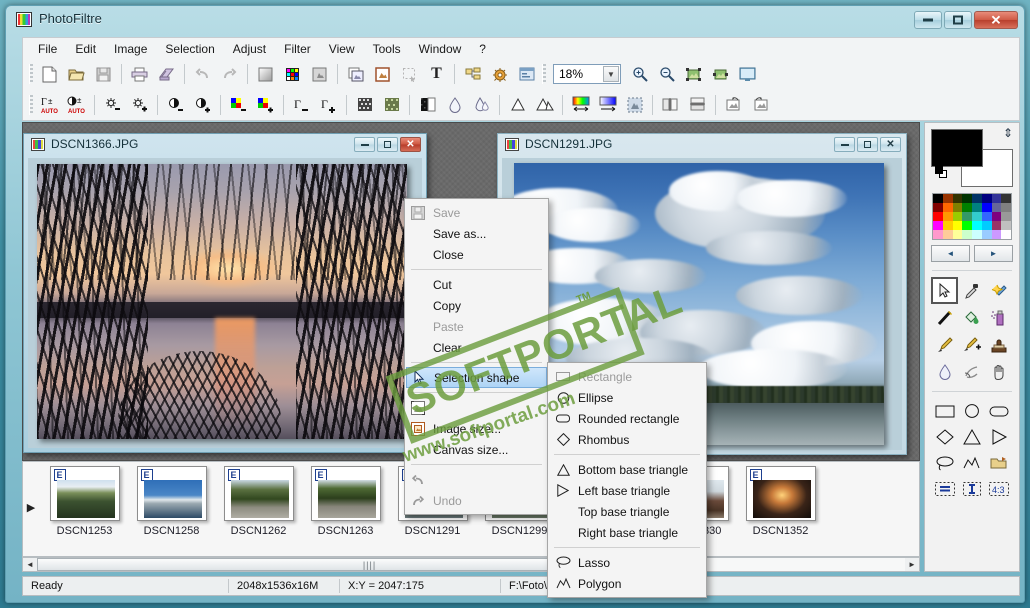  I want to click on thumbnail-item: E DSCN1258, so click(171, 507).